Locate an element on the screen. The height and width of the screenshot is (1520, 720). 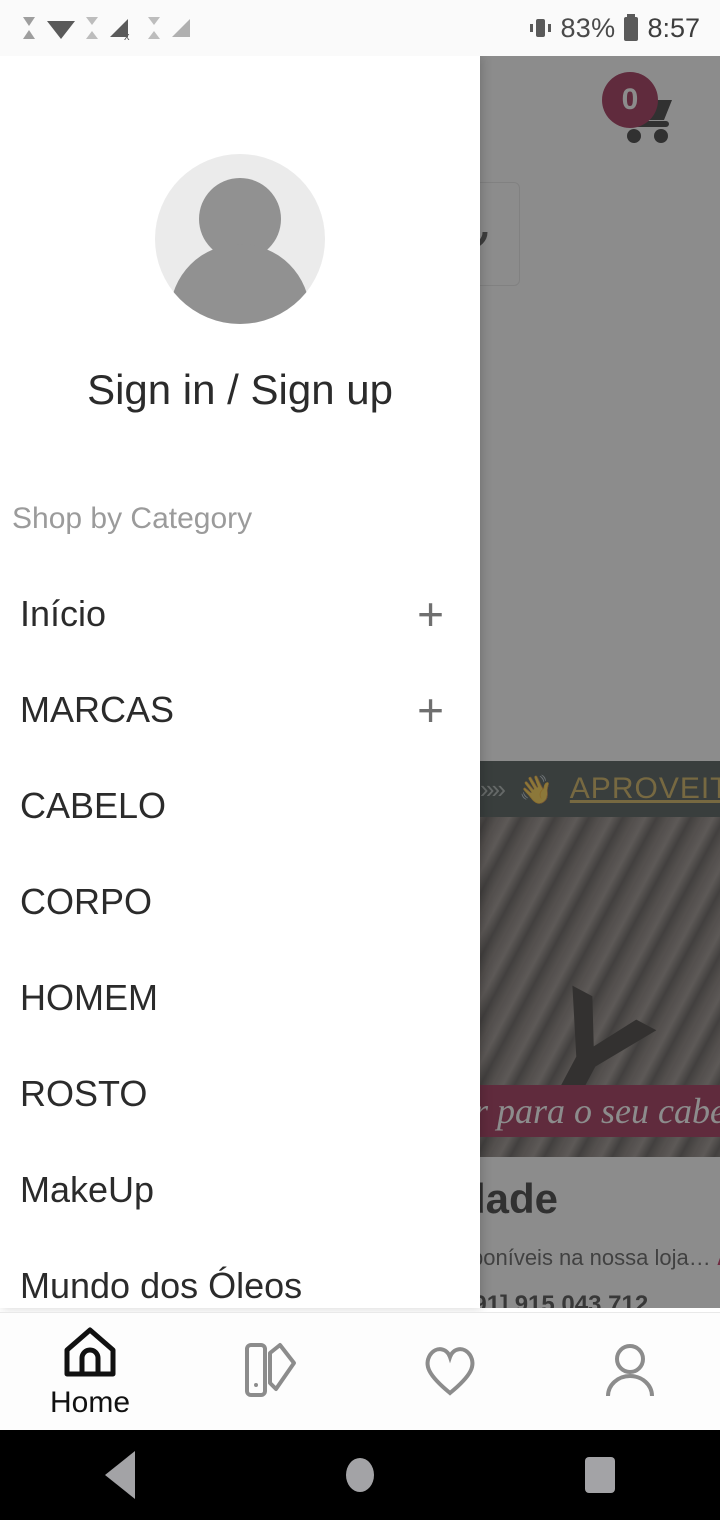
sidebar-item-label: Mundo dos Óleos is located at coordinates (161, 1285).